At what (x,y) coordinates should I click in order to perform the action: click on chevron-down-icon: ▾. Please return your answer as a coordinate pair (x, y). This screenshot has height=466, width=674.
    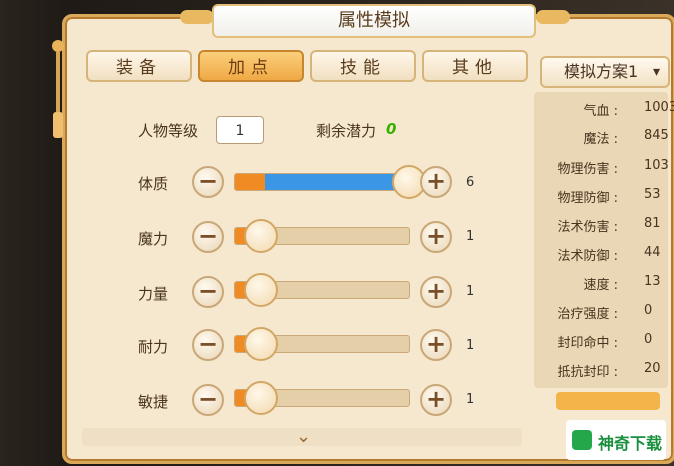
    Looking at the image, I should click on (656, 72).